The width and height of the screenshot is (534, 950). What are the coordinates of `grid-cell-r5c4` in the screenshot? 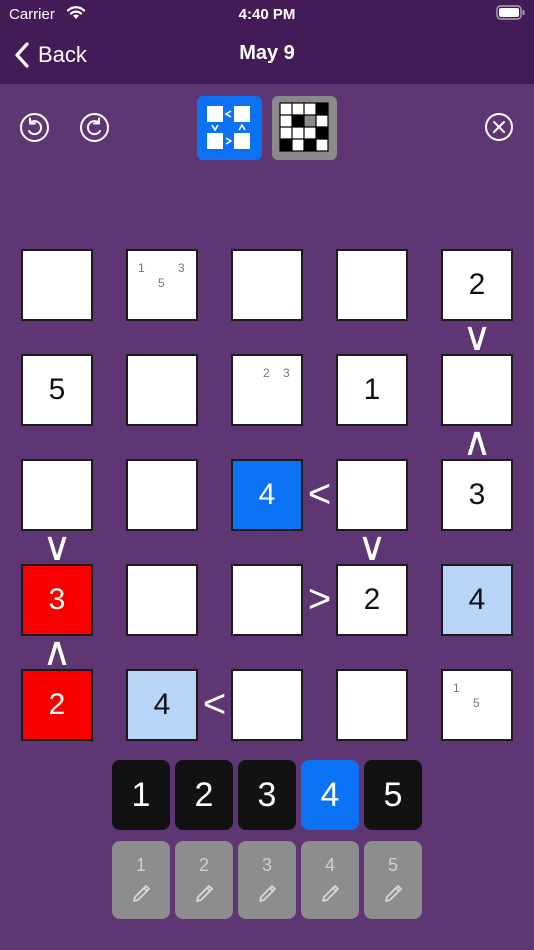 It's located at (372, 705).